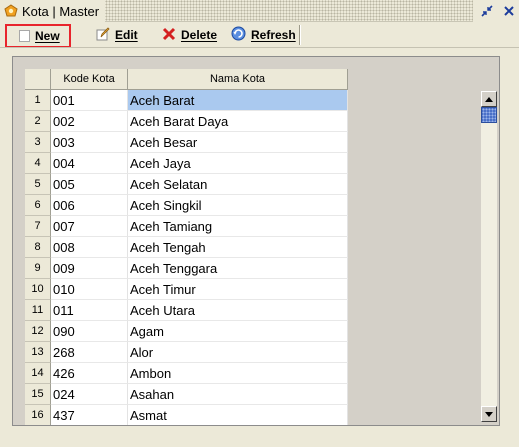 This screenshot has height=447, width=519. Describe the element at coordinates (38, 394) in the screenshot. I see `row-number: 15` at that location.